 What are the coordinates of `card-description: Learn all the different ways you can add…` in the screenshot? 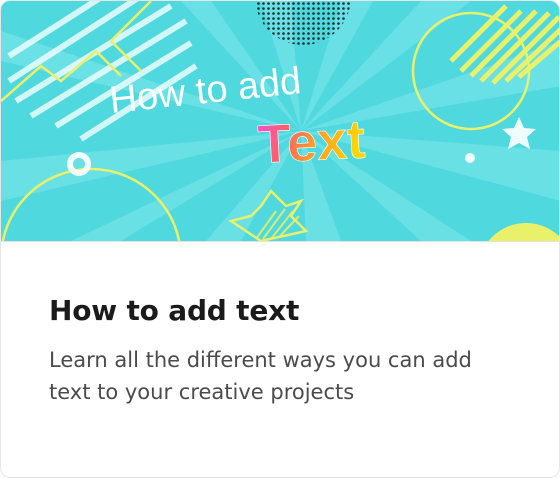 It's located at (260, 376).